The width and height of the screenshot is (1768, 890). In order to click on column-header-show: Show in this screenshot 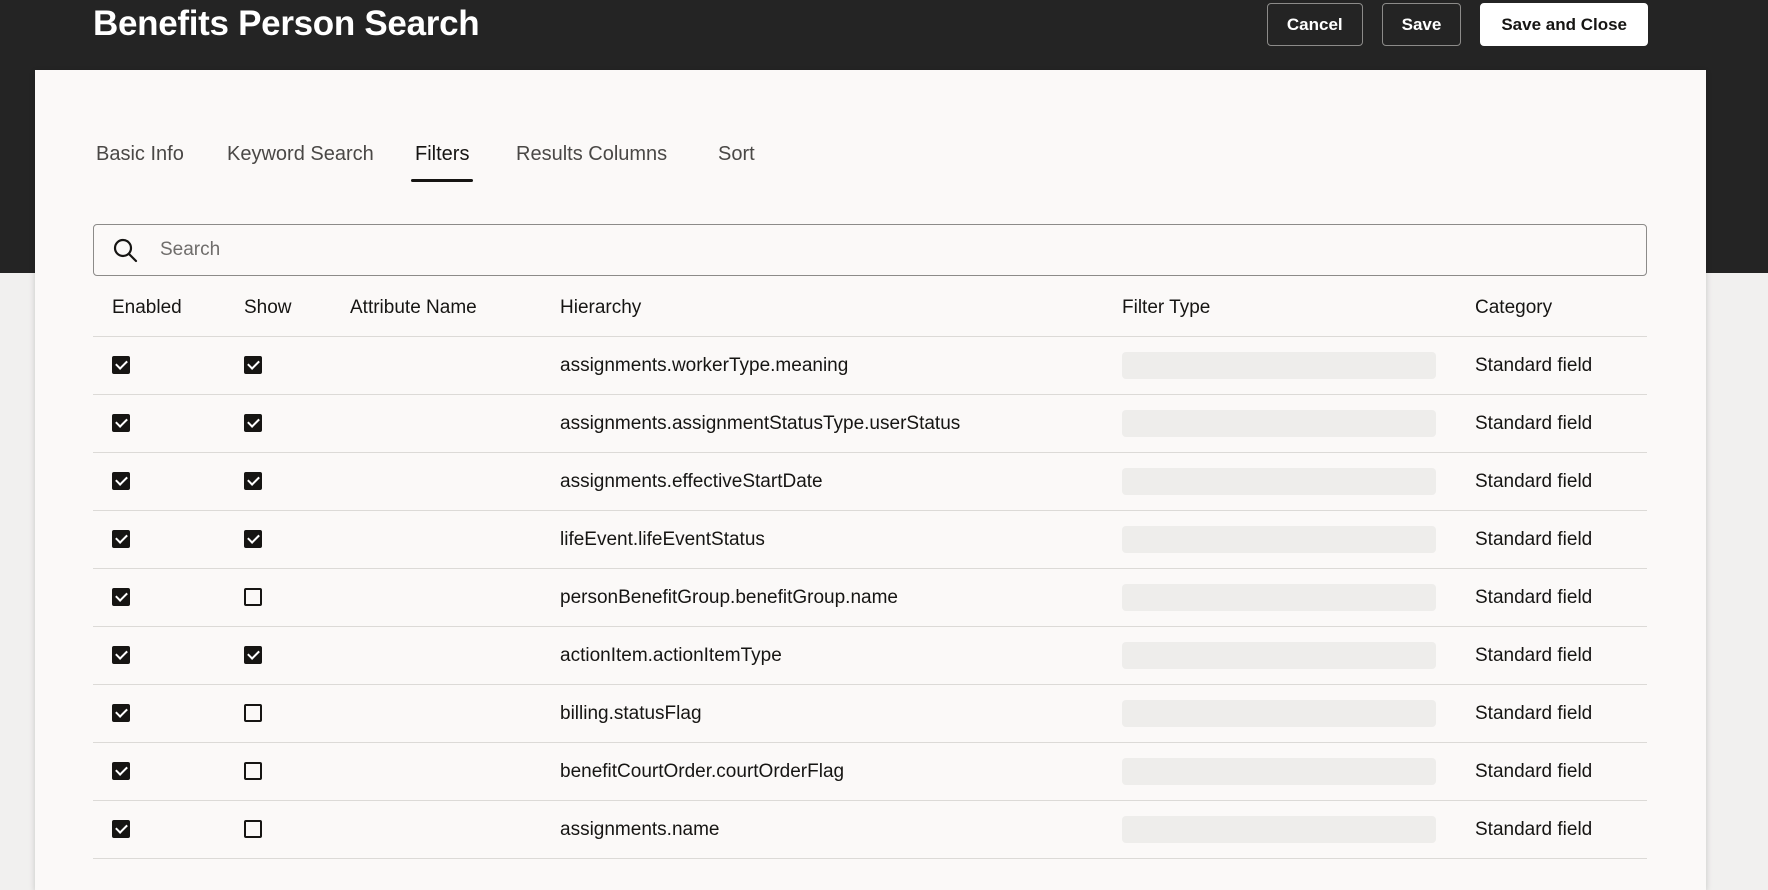, I will do `click(297, 308)`.